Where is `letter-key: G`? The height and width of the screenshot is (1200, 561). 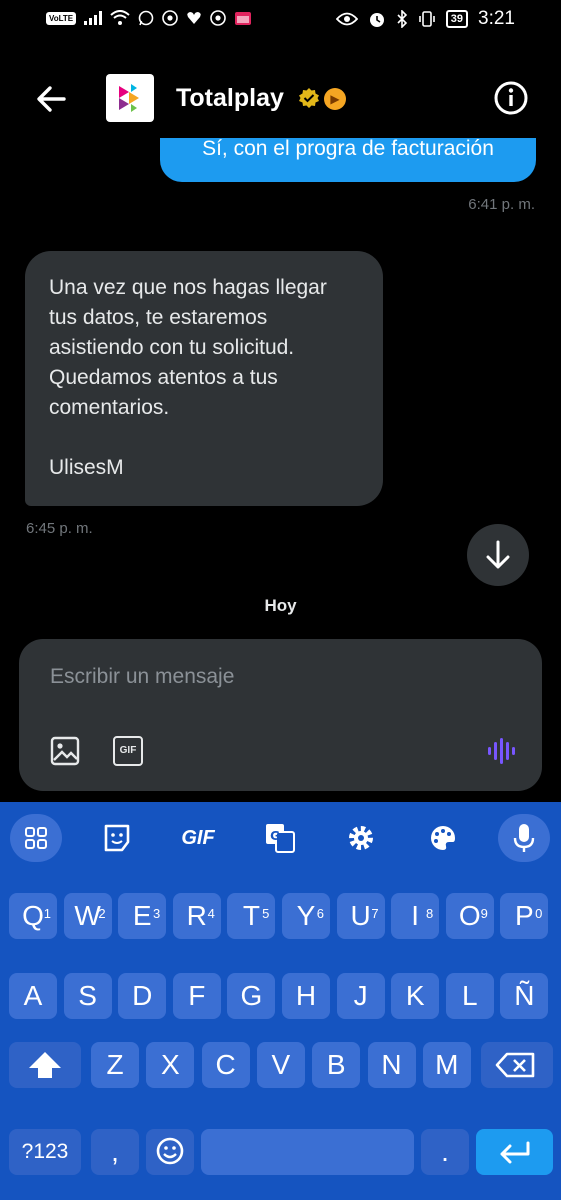
letter-key: G is located at coordinates (251, 996).